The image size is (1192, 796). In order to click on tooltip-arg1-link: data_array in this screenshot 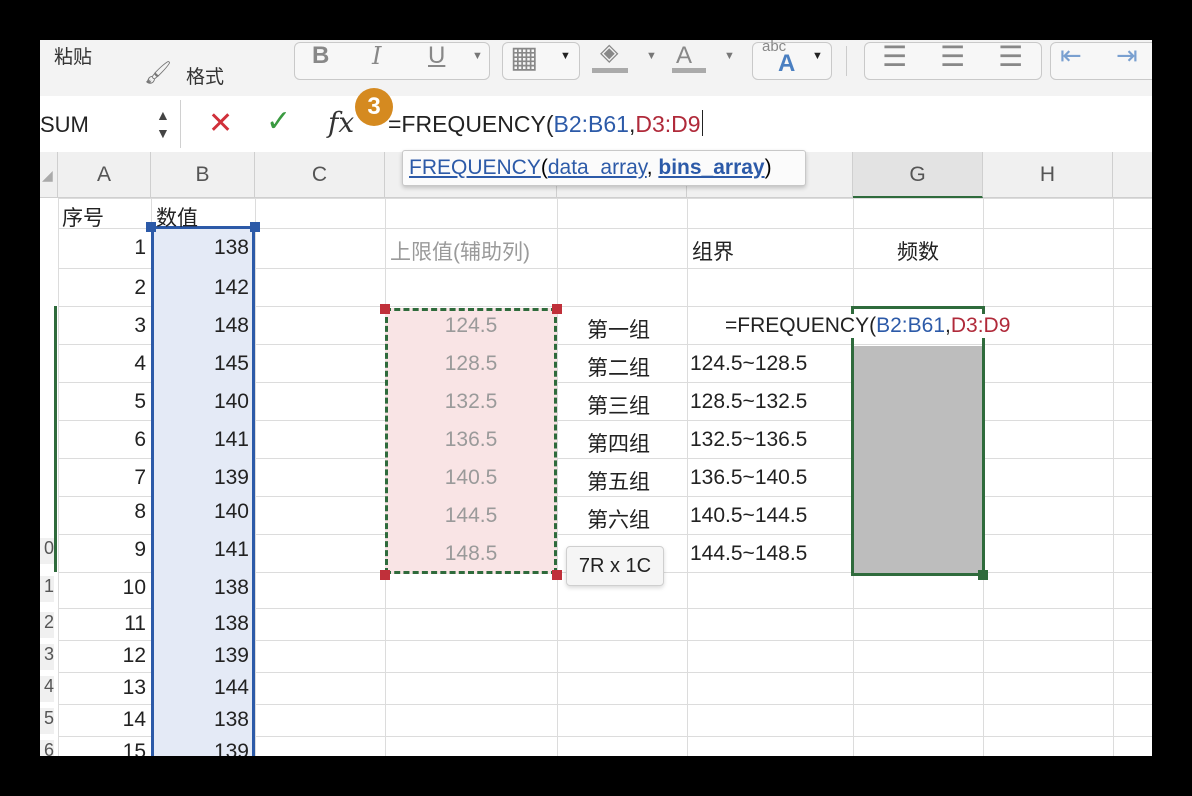, I will do `click(597, 167)`.